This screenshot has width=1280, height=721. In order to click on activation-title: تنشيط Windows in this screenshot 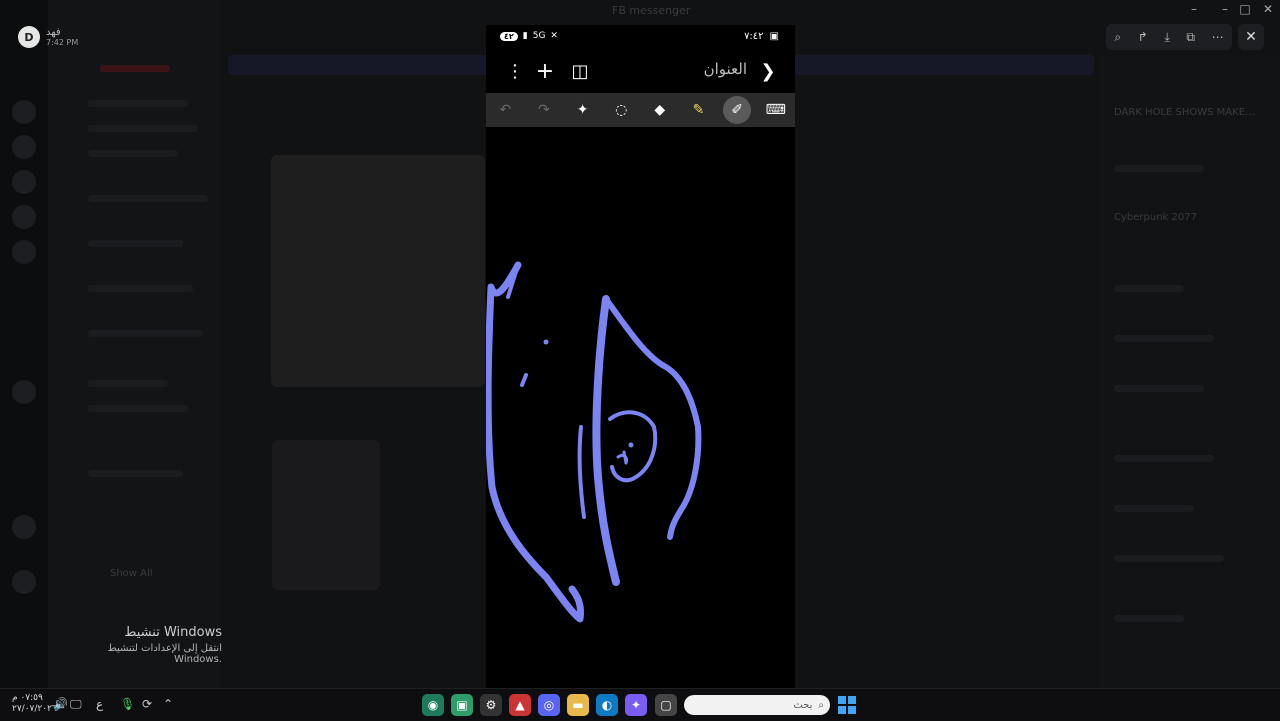, I will do `click(173, 632)`.